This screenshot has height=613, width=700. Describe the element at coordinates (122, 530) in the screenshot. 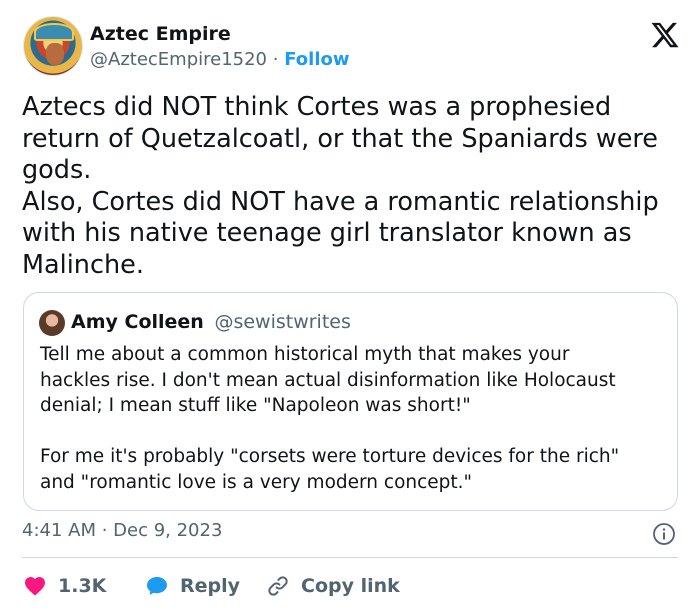

I see `tweet-timestamp: 4:41 AM · Dec 9, 2023` at that location.